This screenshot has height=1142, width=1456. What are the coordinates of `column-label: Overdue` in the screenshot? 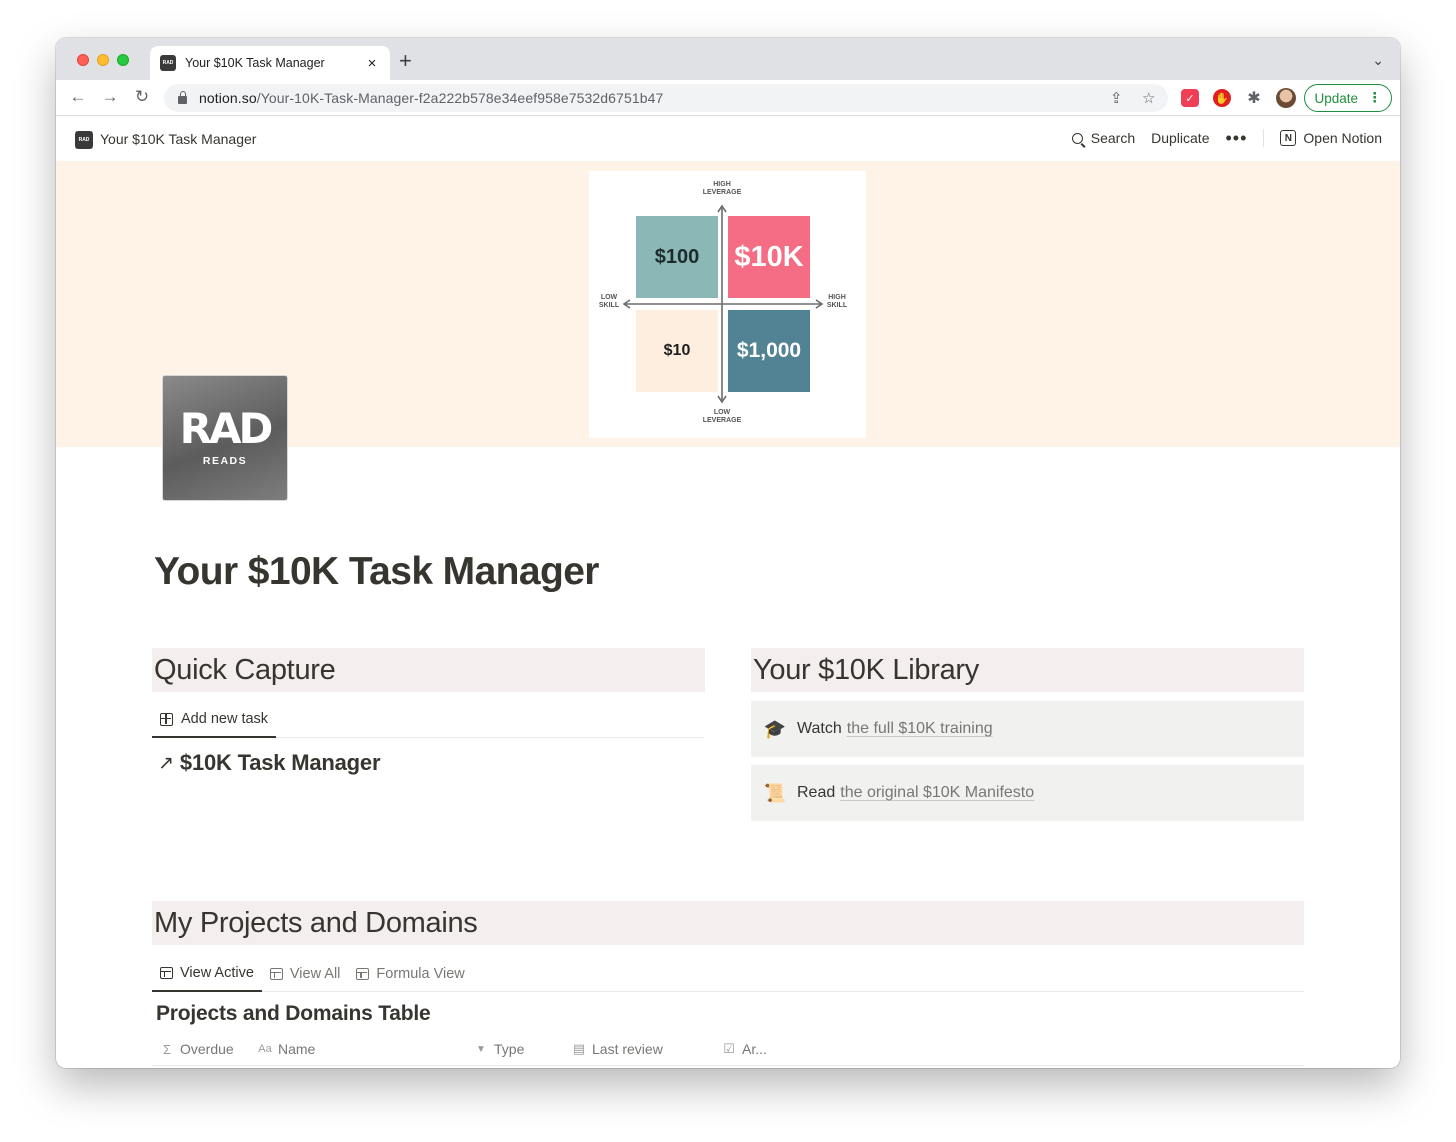 It's located at (207, 1049).